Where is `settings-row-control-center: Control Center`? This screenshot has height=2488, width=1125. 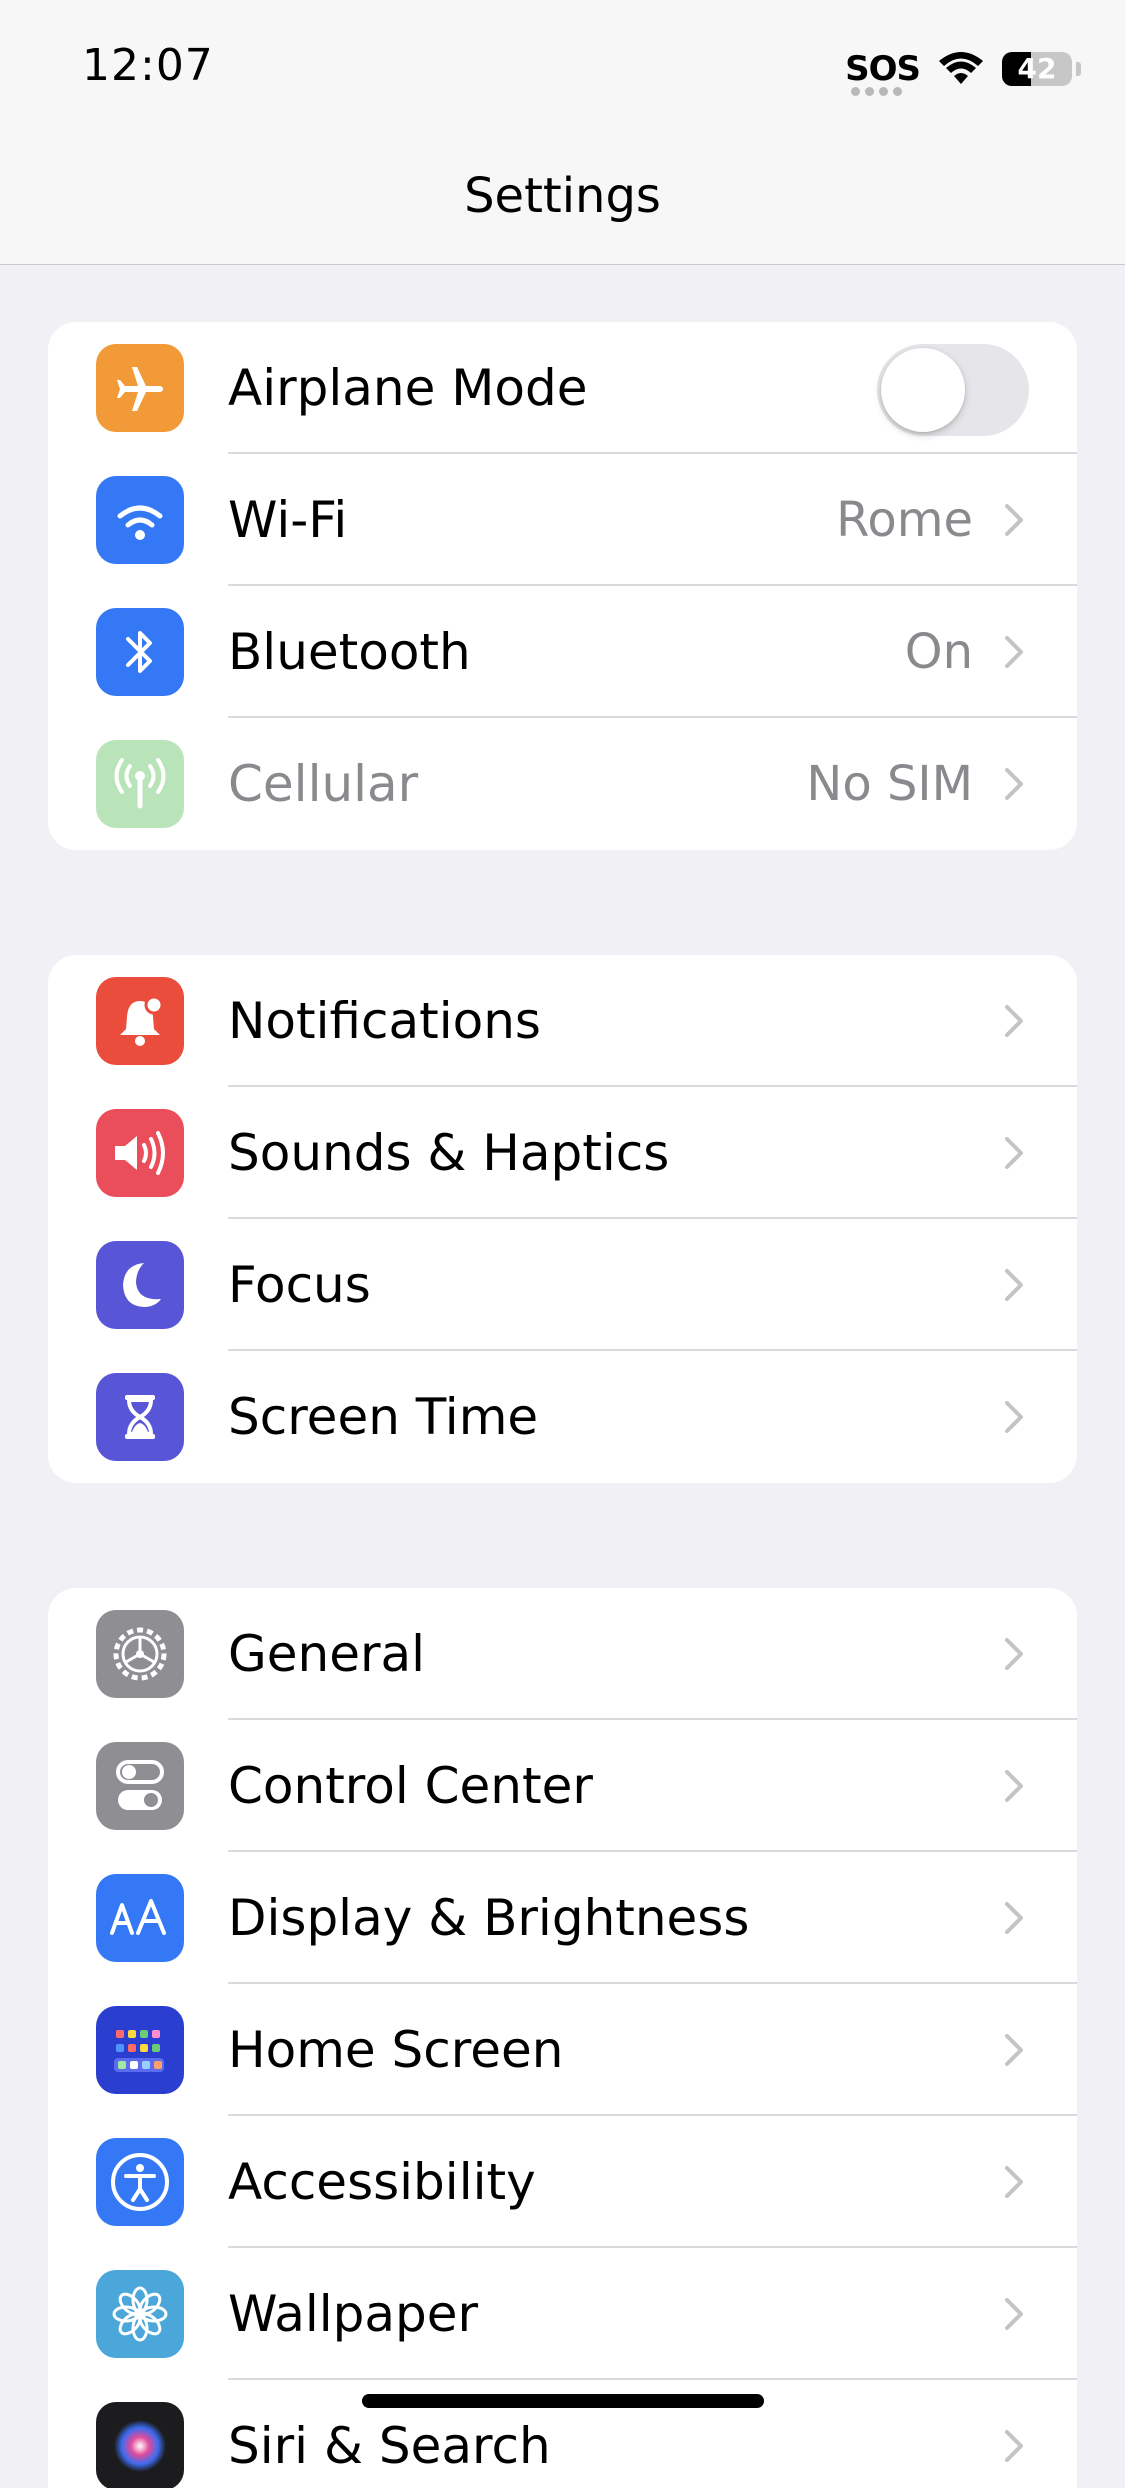 settings-row-control-center: Control Center is located at coordinates (562, 1786).